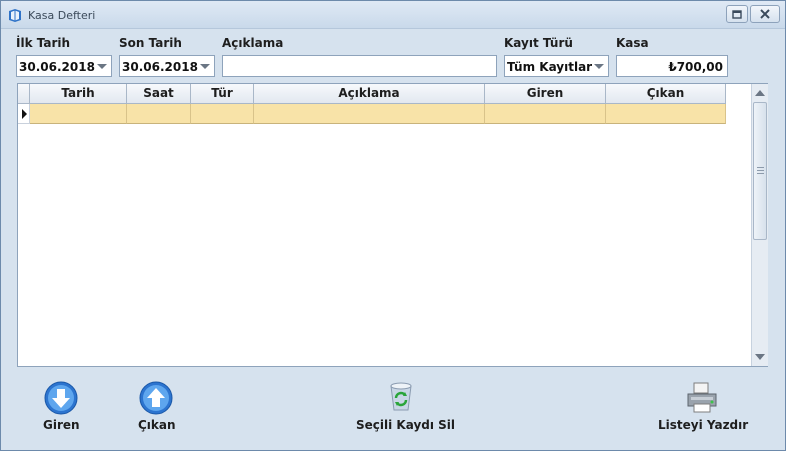 This screenshot has height=451, width=786. Describe the element at coordinates (760, 93) in the screenshot. I see `scroll-up-icon` at that location.